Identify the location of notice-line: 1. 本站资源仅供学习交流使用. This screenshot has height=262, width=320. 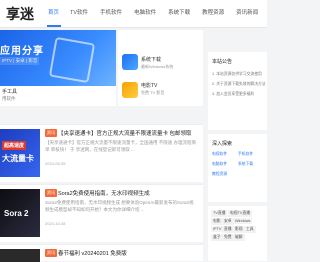
(237, 74).